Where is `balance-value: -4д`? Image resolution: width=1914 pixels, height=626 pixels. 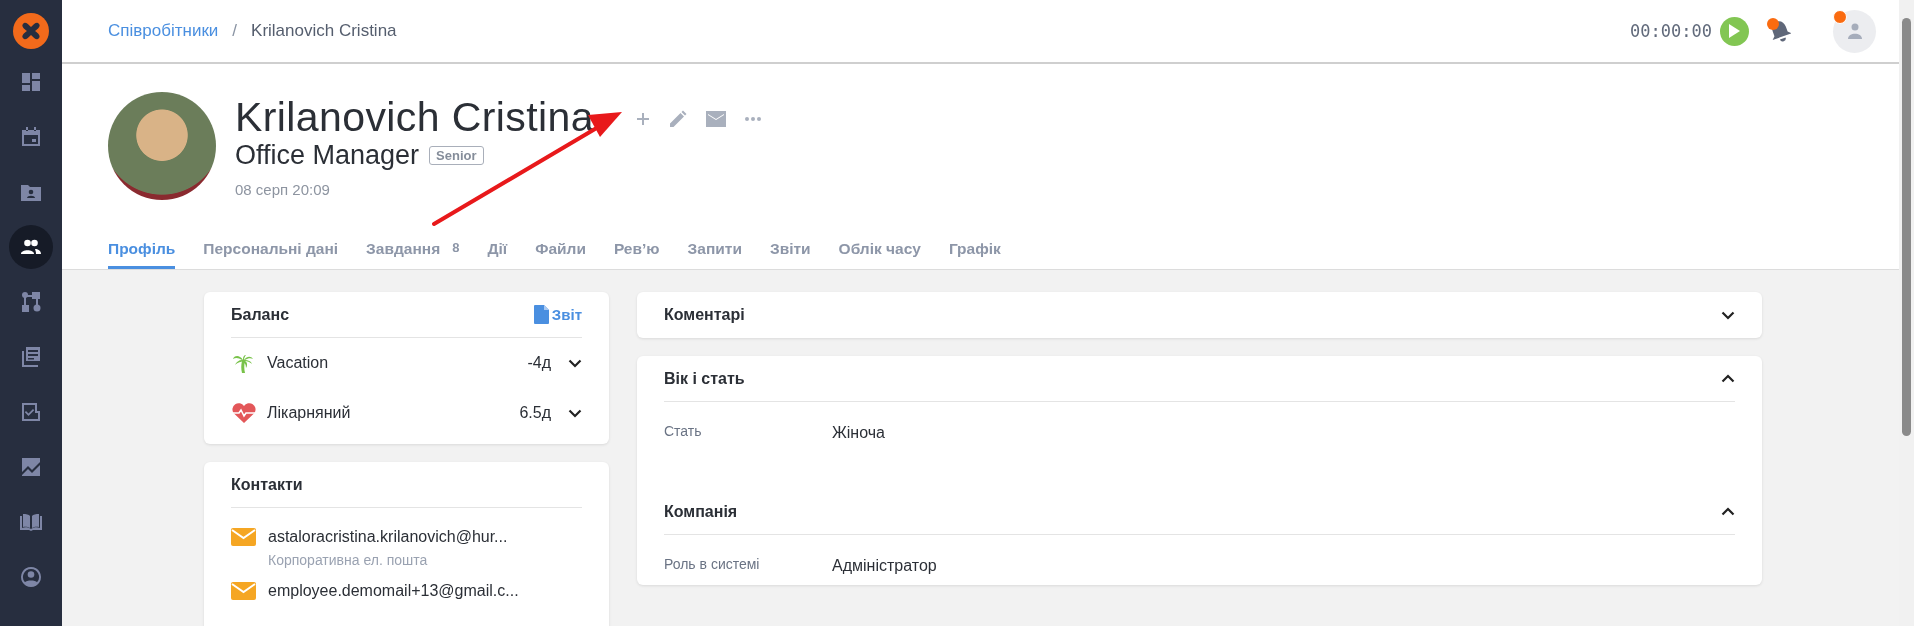 balance-value: -4д is located at coordinates (539, 363).